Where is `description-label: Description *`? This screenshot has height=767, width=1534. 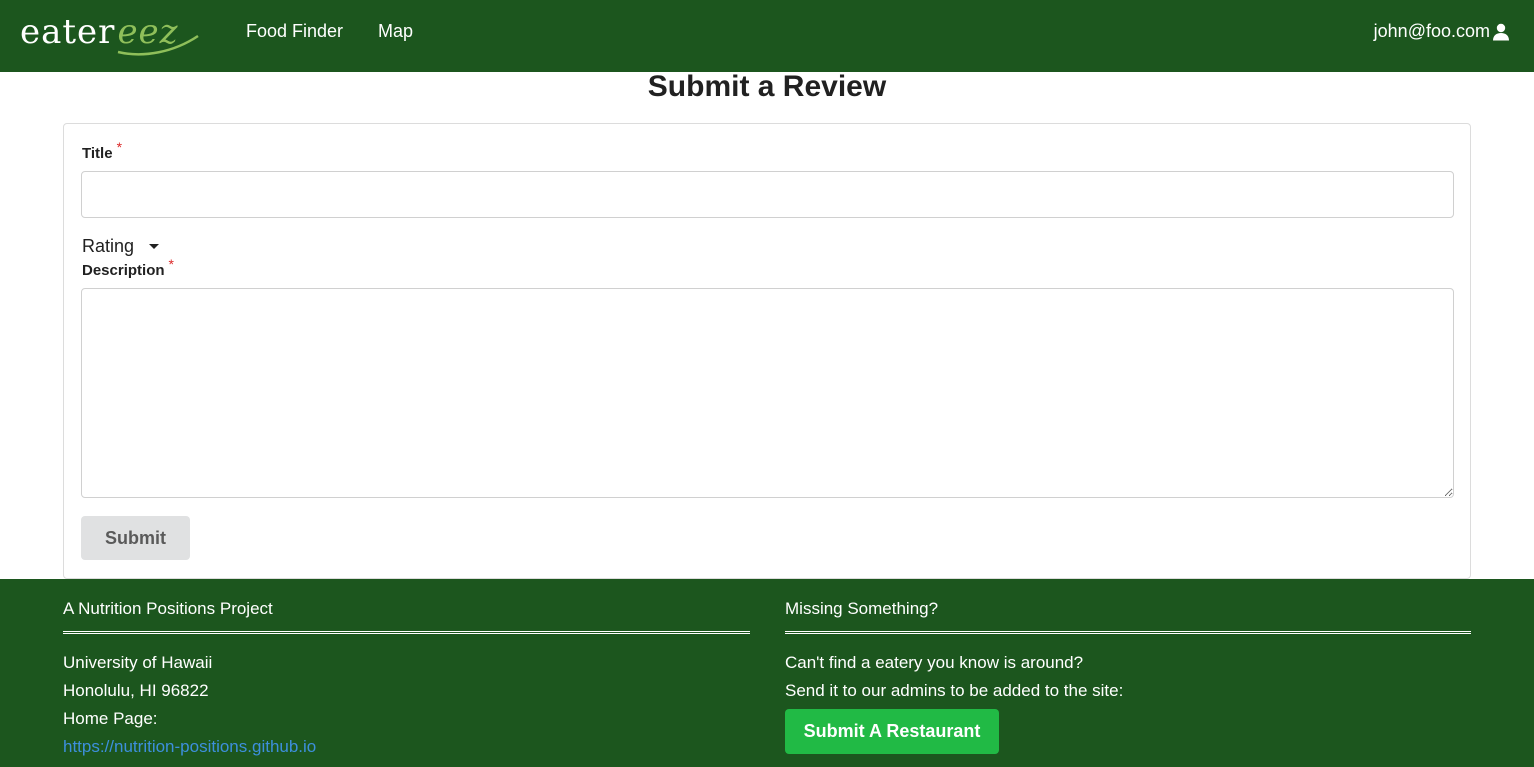 description-label: Description * is located at coordinates (128, 267).